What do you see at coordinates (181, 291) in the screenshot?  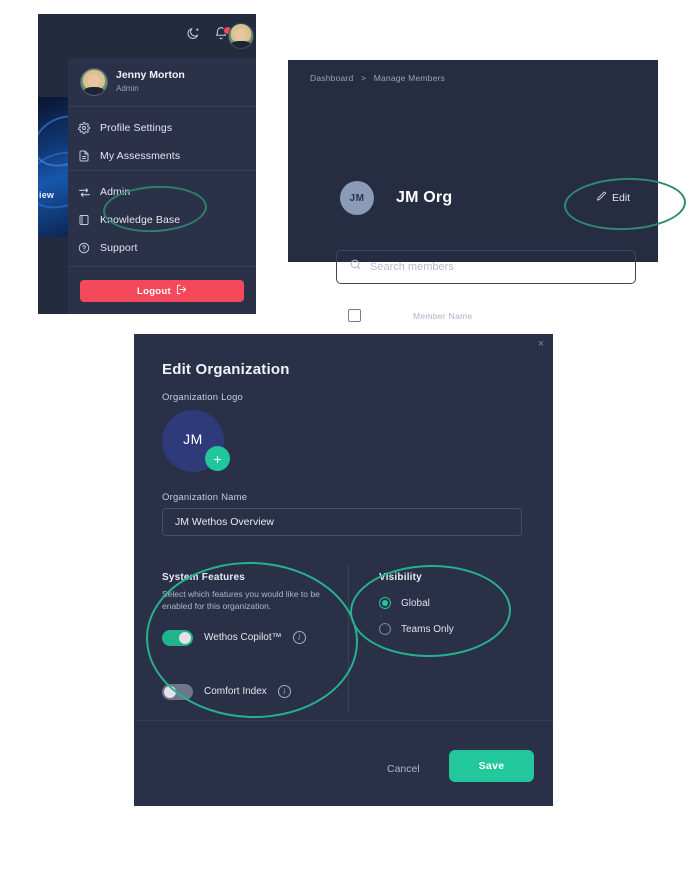 I see `logout-arrow-icon` at bounding box center [181, 291].